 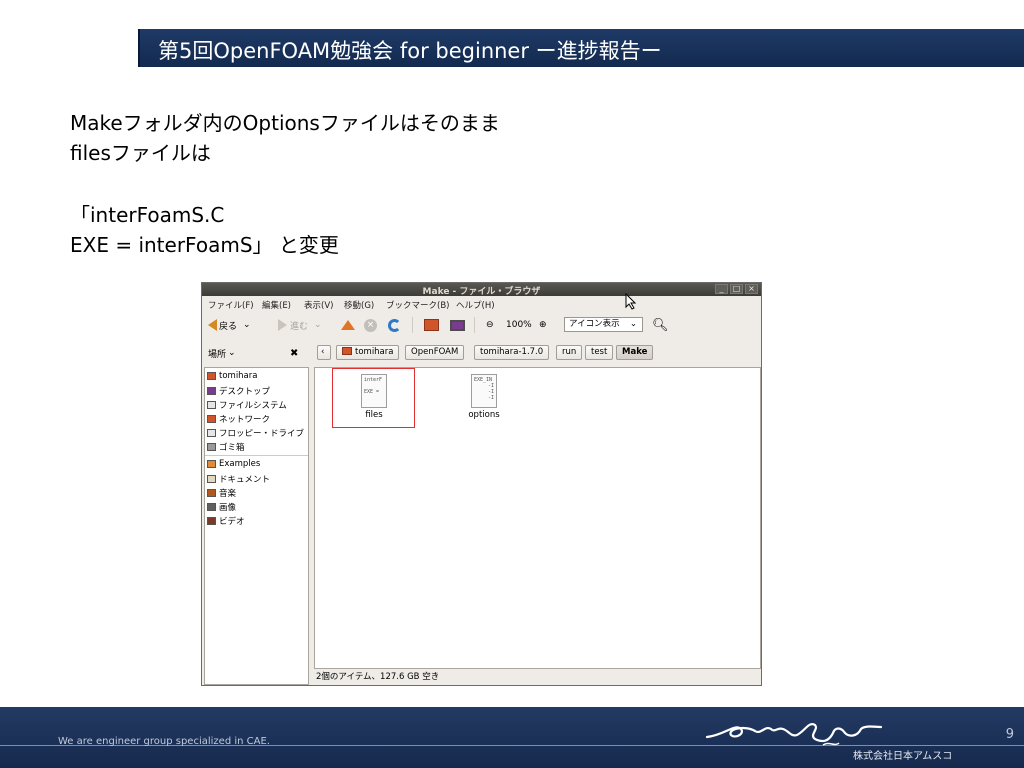 I want to click on status-bar: 2個のアイテム、127.6 GB 空き, so click(x=378, y=677).